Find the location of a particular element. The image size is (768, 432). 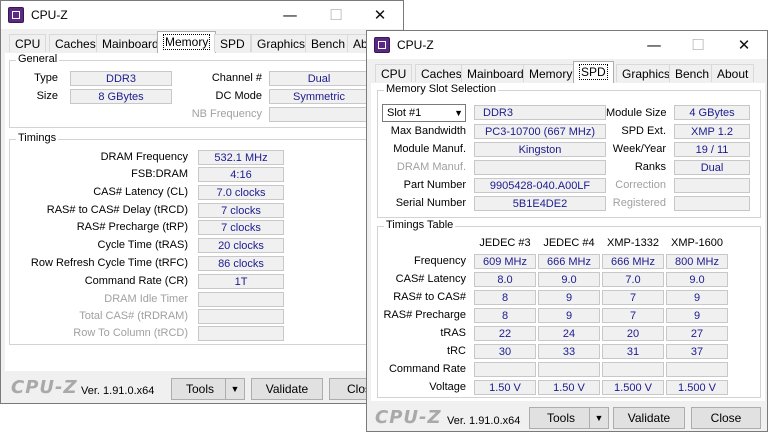

timing-label: Command Rate (CR) is located at coordinates (136, 281).